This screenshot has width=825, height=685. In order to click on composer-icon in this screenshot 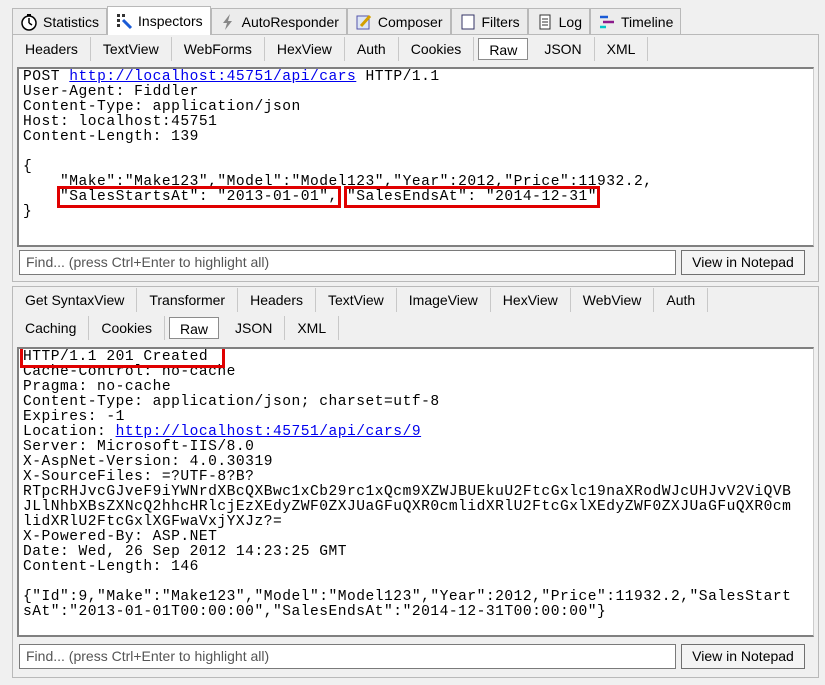, I will do `click(364, 22)`.